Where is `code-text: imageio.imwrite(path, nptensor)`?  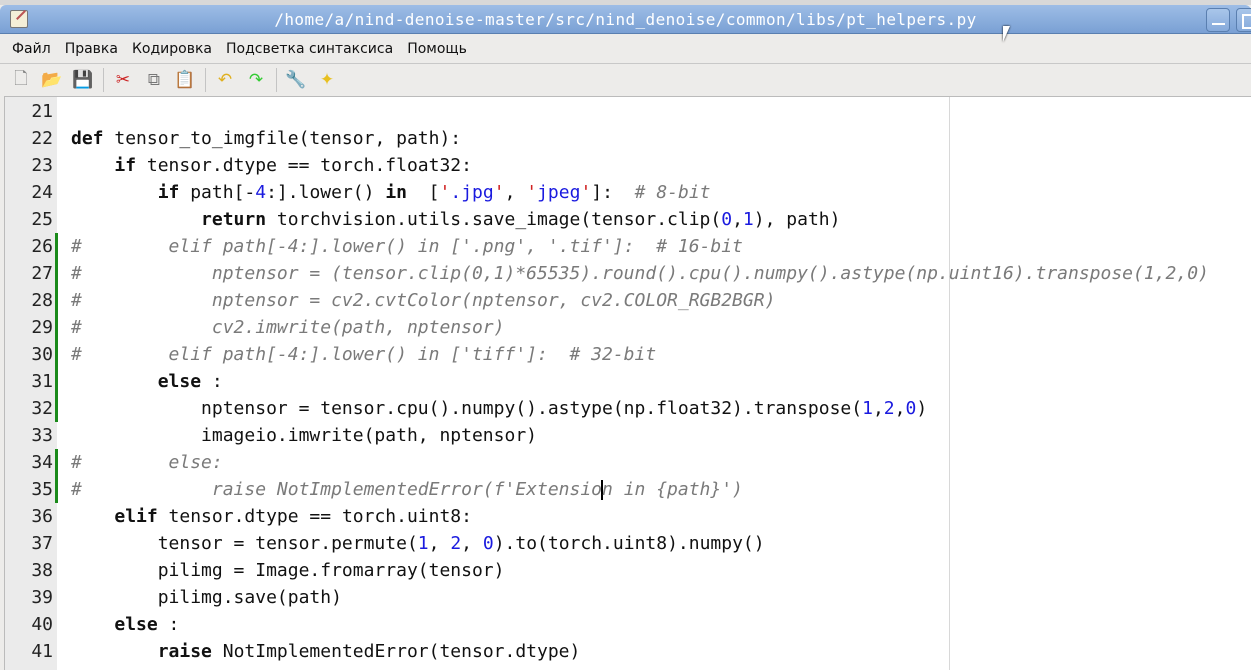
code-text: imageio.imwrite(path, nptensor) is located at coordinates (304, 435).